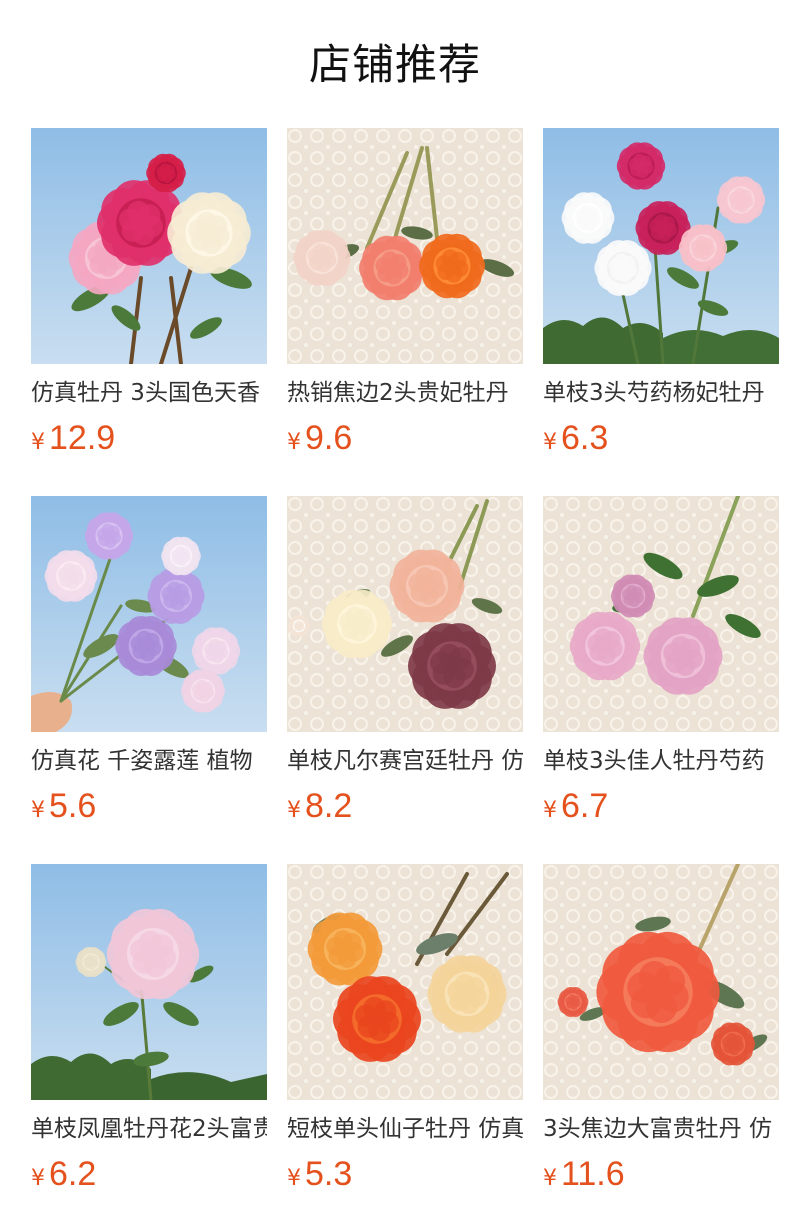  I want to click on product-price: ¥11.6, so click(661, 1174).